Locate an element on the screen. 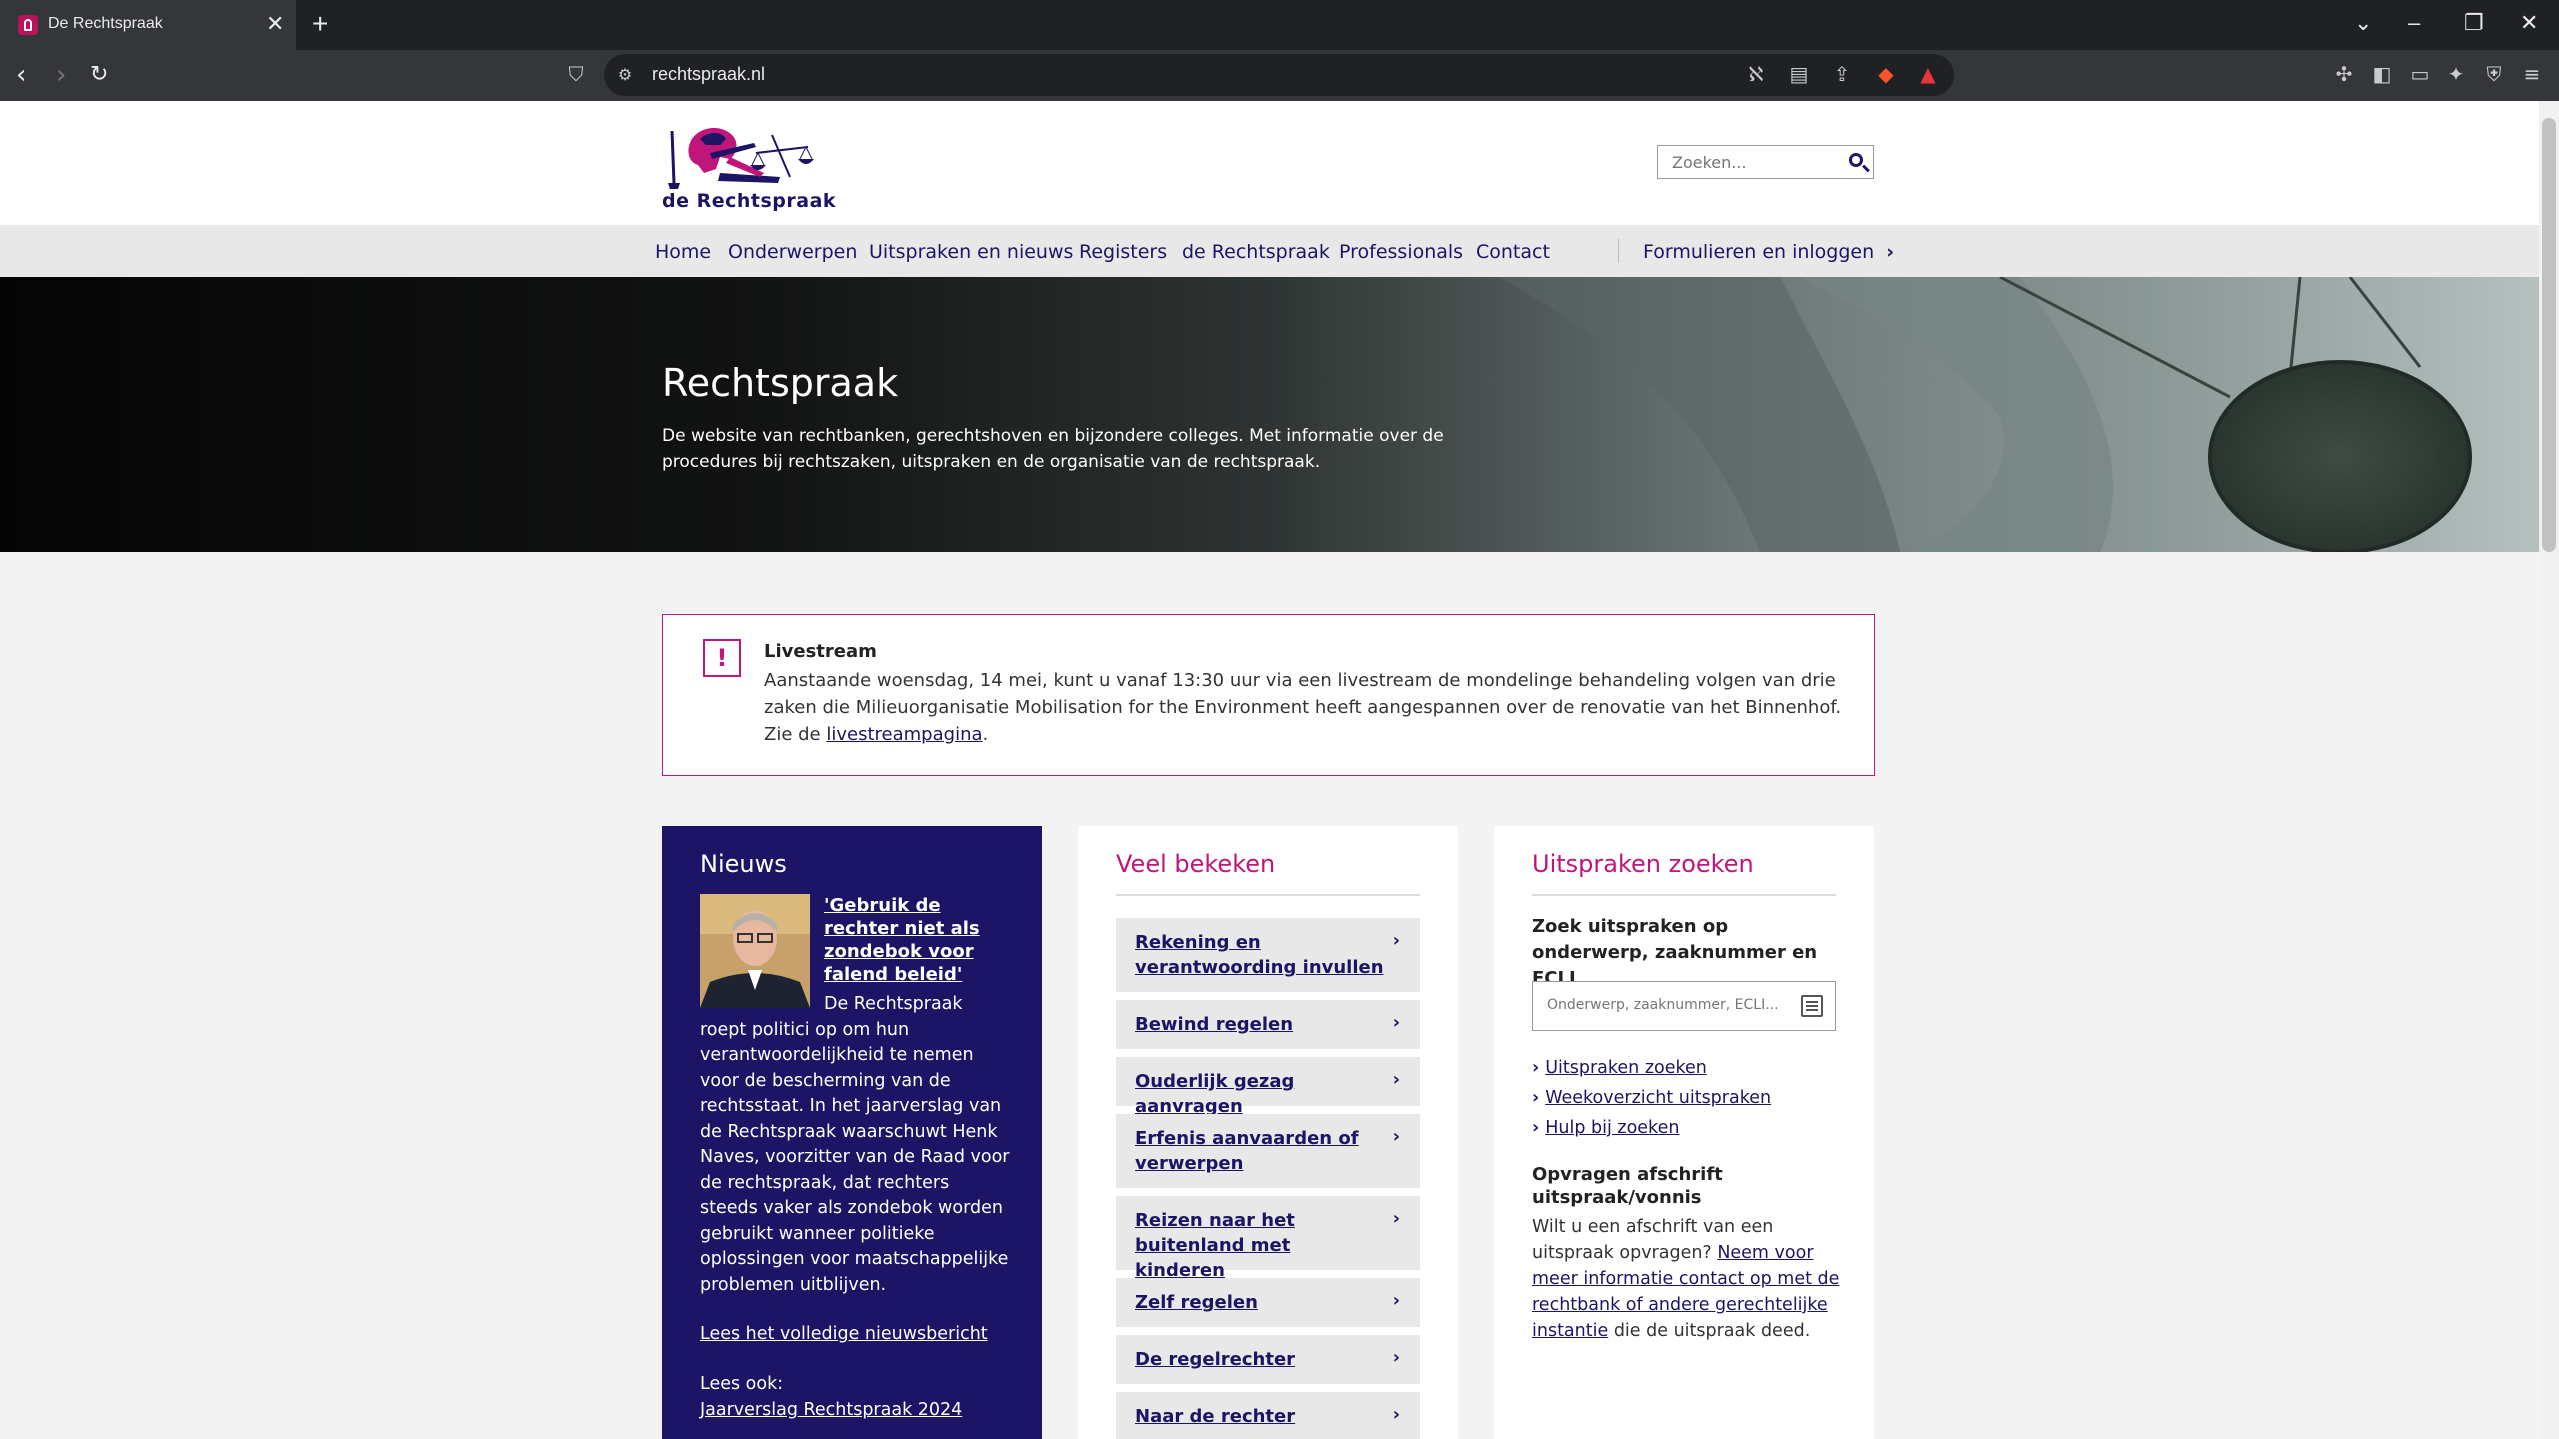 The width and height of the screenshot is (2559, 1439). hero-title: Rechtspraak is located at coordinates (780, 383).